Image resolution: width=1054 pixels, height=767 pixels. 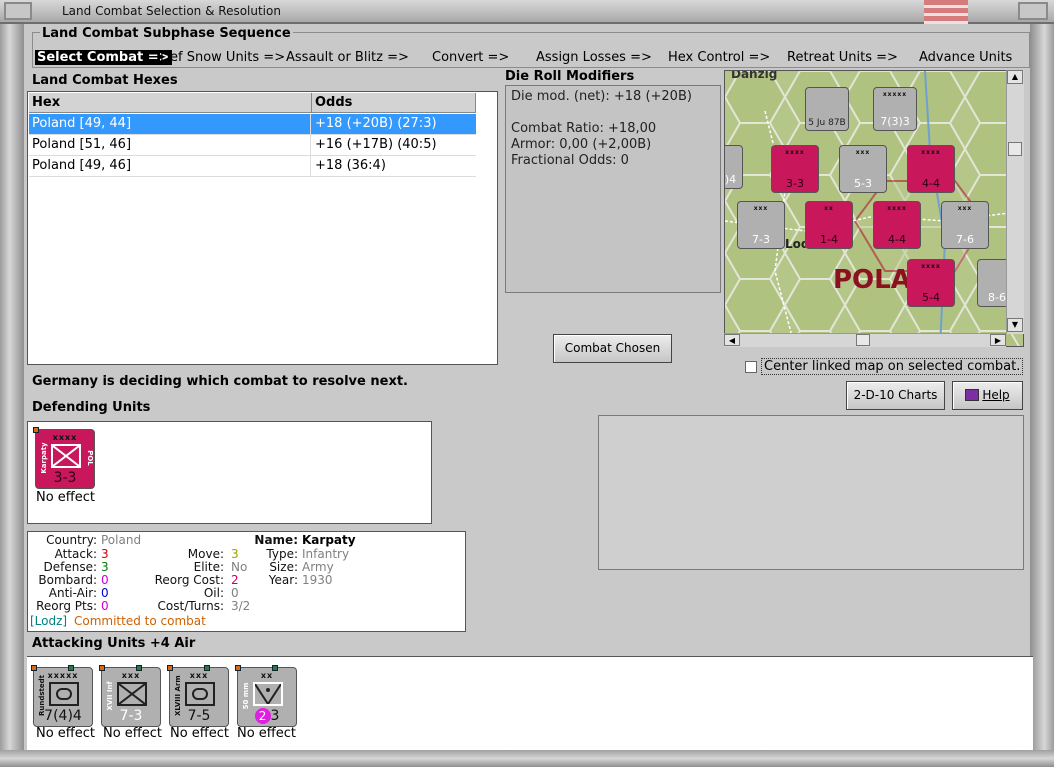 I want to click on defending-units-label: Defending Units, so click(x=91, y=407).